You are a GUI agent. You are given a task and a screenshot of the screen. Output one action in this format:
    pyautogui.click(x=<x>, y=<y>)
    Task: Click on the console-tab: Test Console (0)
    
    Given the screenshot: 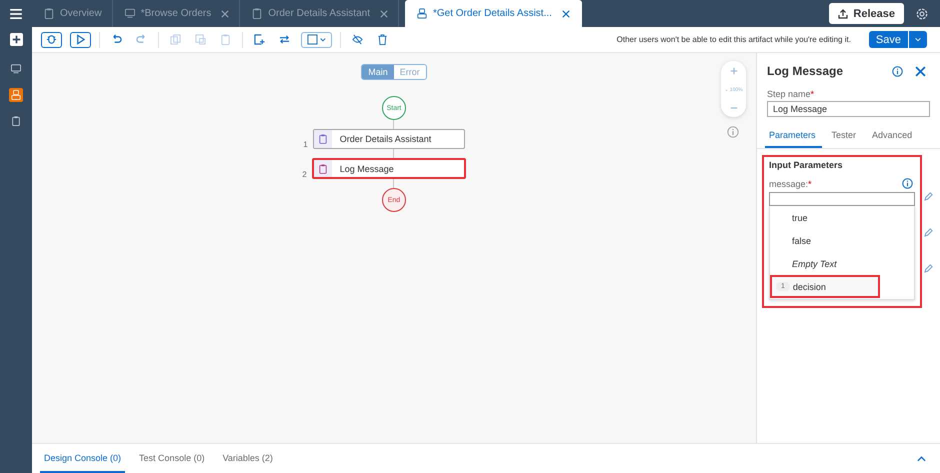 What is the action you would take?
    pyautogui.click(x=172, y=458)
    